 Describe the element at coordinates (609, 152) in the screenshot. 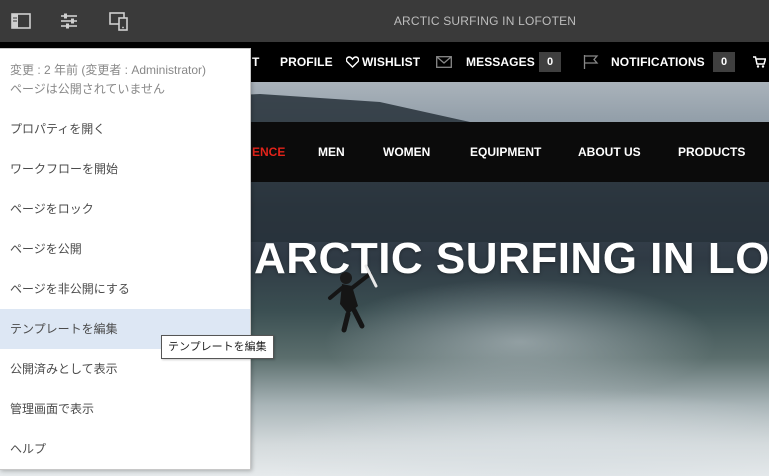

I see `nav-item-about-us: ABOUT US` at that location.